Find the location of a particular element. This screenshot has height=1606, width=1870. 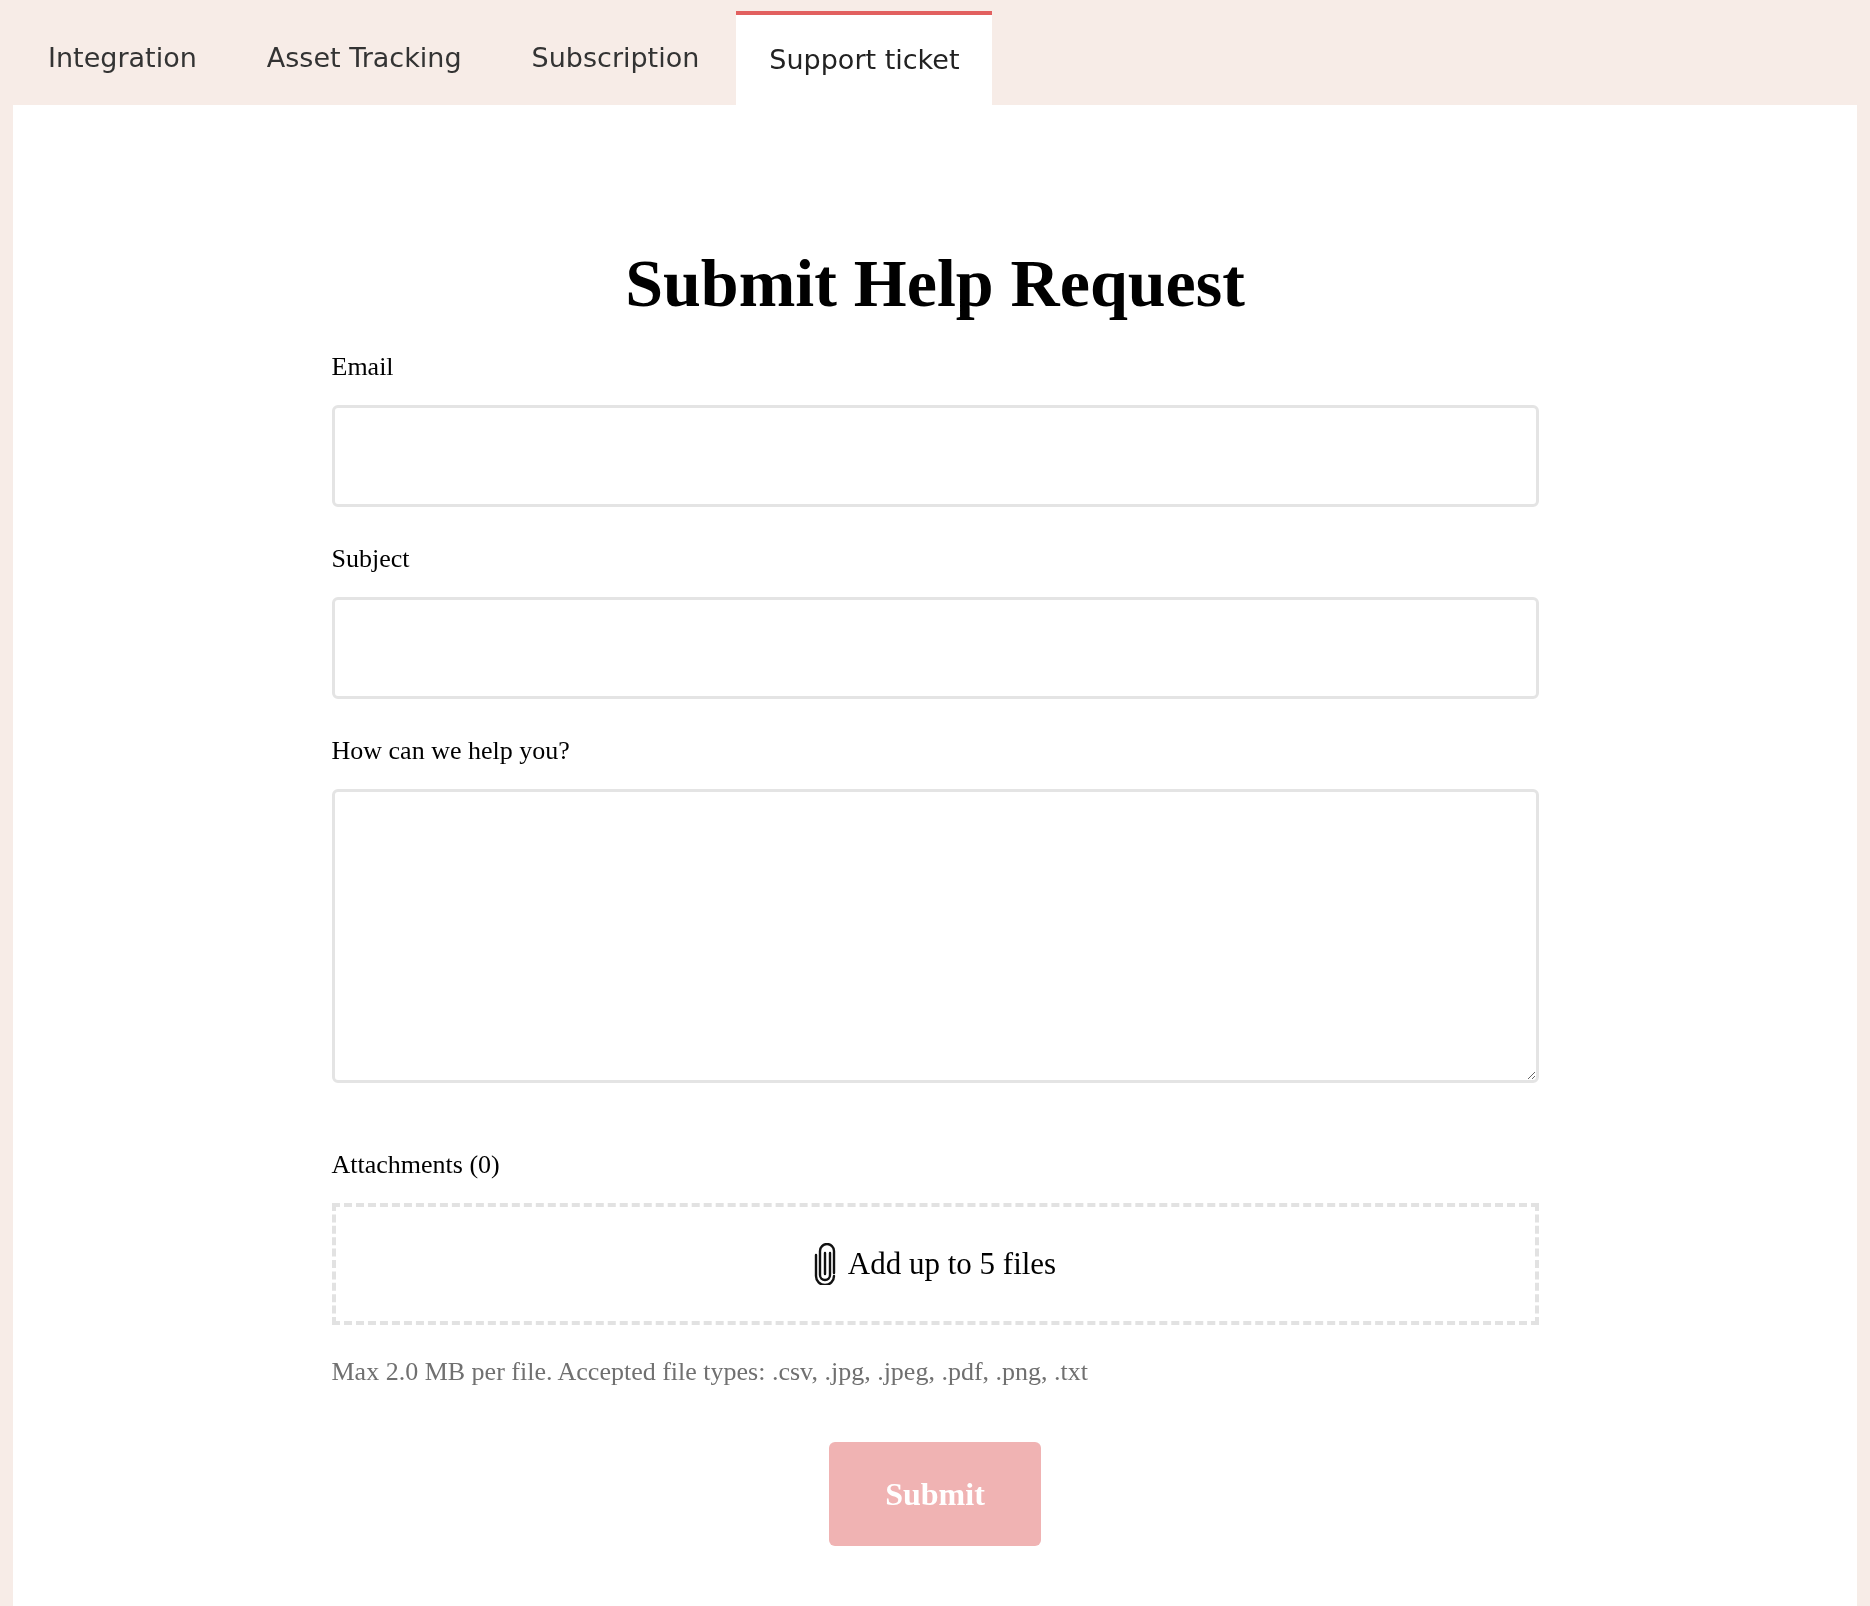

tab: Subscription is located at coordinates (615, 58).